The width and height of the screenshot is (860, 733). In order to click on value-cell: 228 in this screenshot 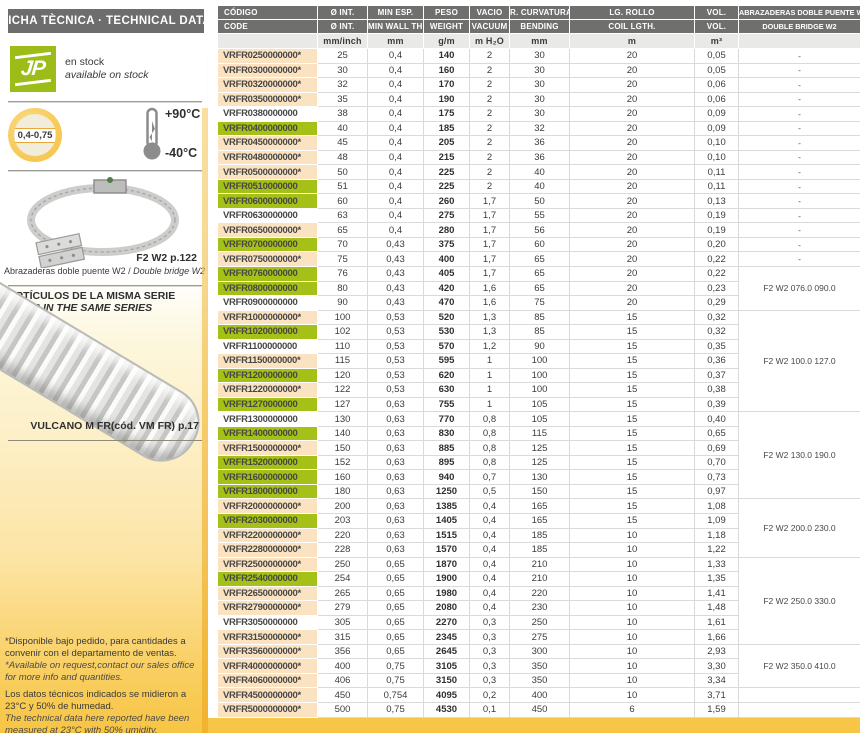, I will do `click(342, 550)`.